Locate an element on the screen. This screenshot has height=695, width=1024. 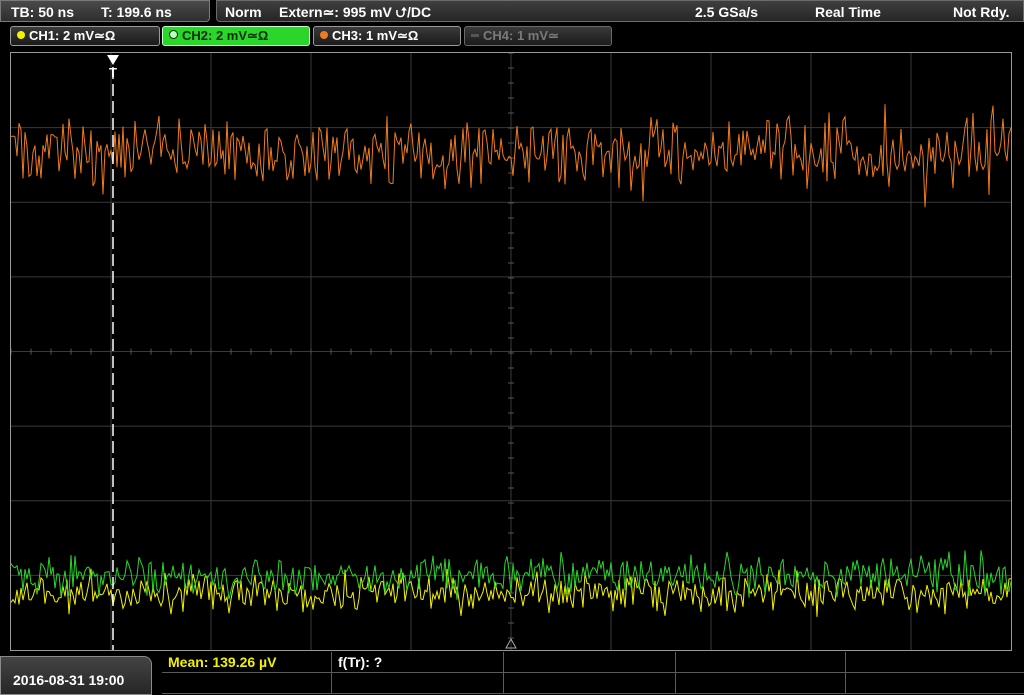
trigger-source-label: Extern≃: 995 mV ⮍/DC is located at coordinates (355, 12).